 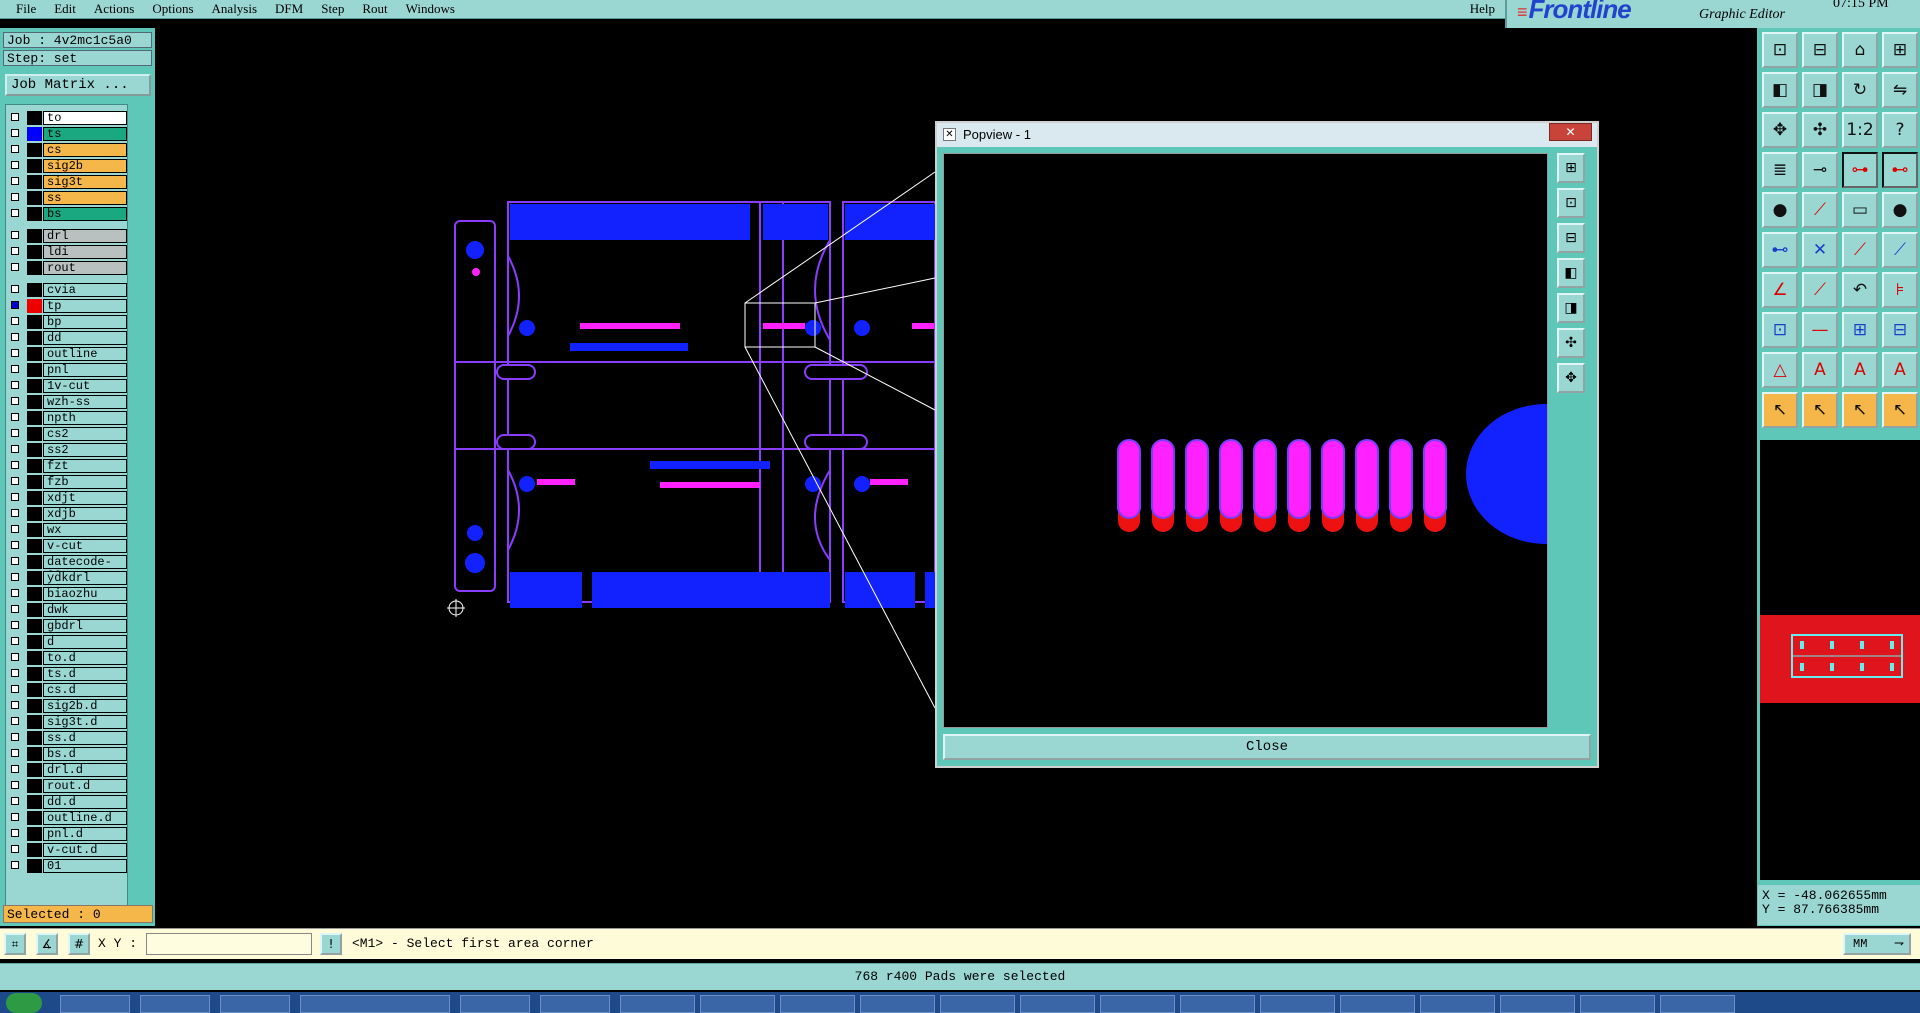 What do you see at coordinates (85, 786) in the screenshot?
I see `layer-name: rout.d` at bounding box center [85, 786].